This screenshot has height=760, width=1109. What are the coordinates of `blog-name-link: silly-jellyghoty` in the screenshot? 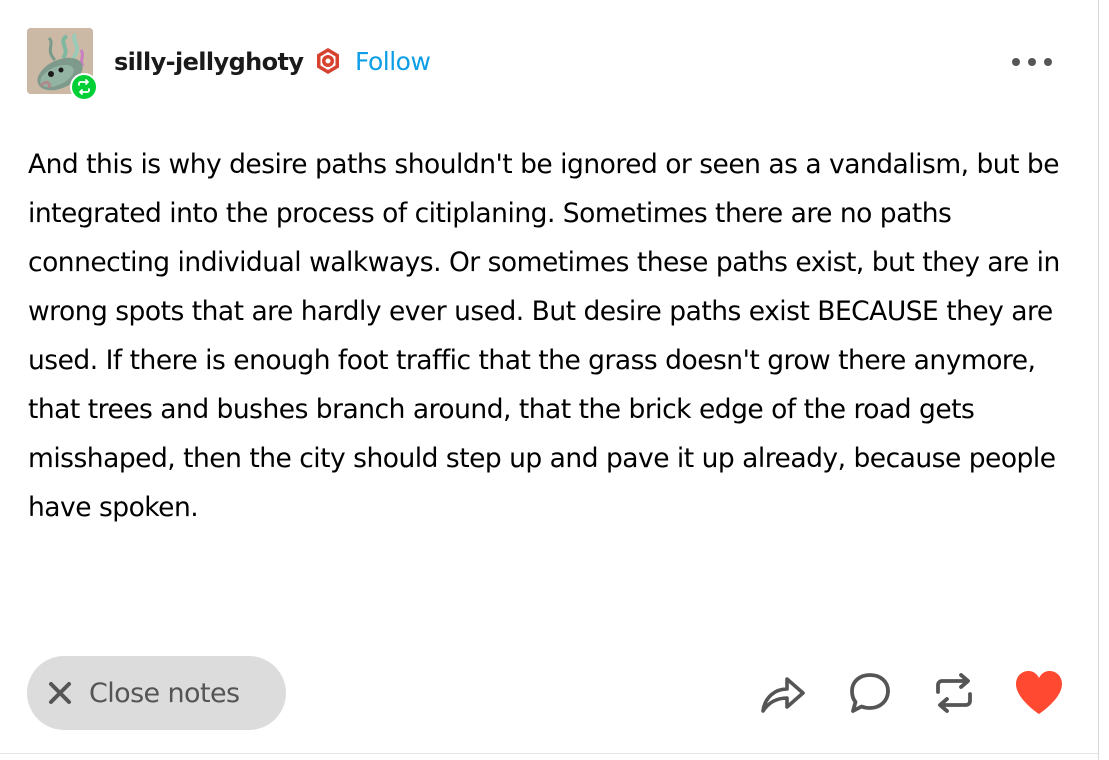 It's located at (209, 62).